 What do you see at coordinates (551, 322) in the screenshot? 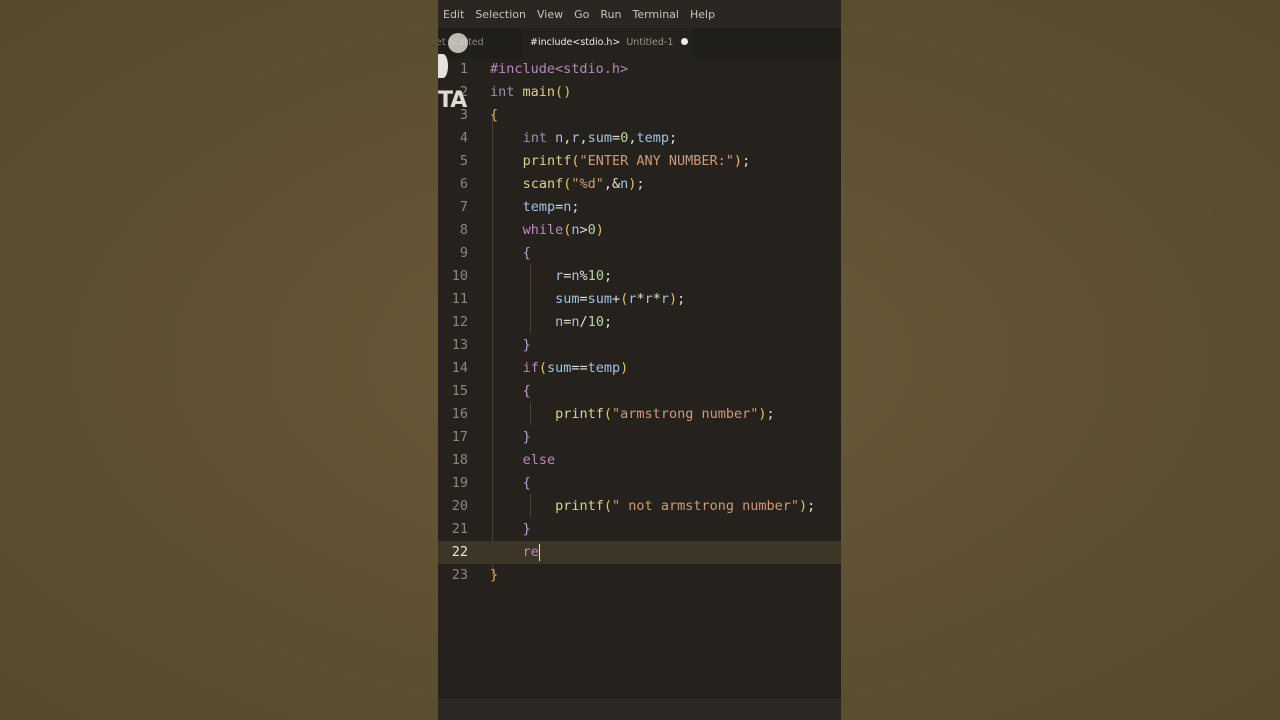
I see `code-text: n=n/10;` at bounding box center [551, 322].